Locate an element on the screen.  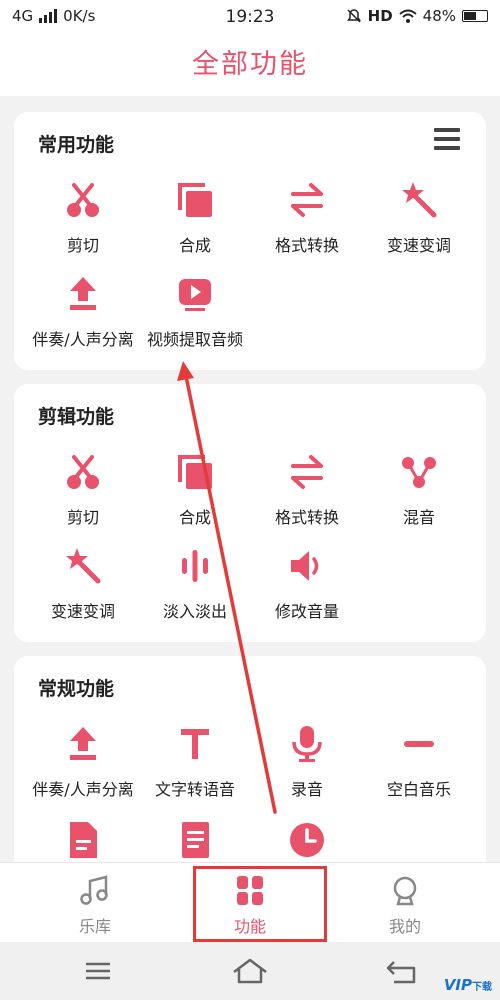
page-title: 全部功能 is located at coordinates (250, 64).